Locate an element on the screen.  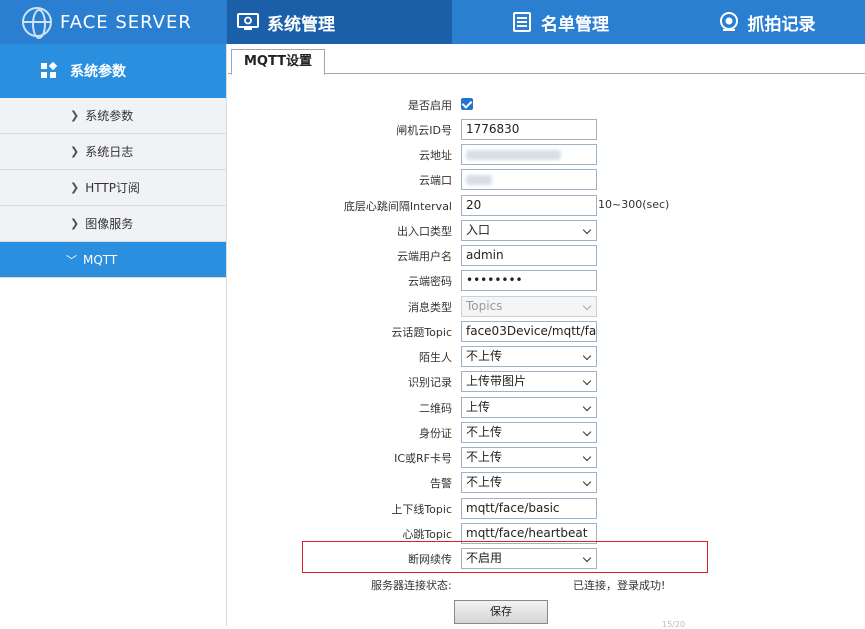
sidebar-item-mqtt: ﹀ MQTT is located at coordinates (113, 260).